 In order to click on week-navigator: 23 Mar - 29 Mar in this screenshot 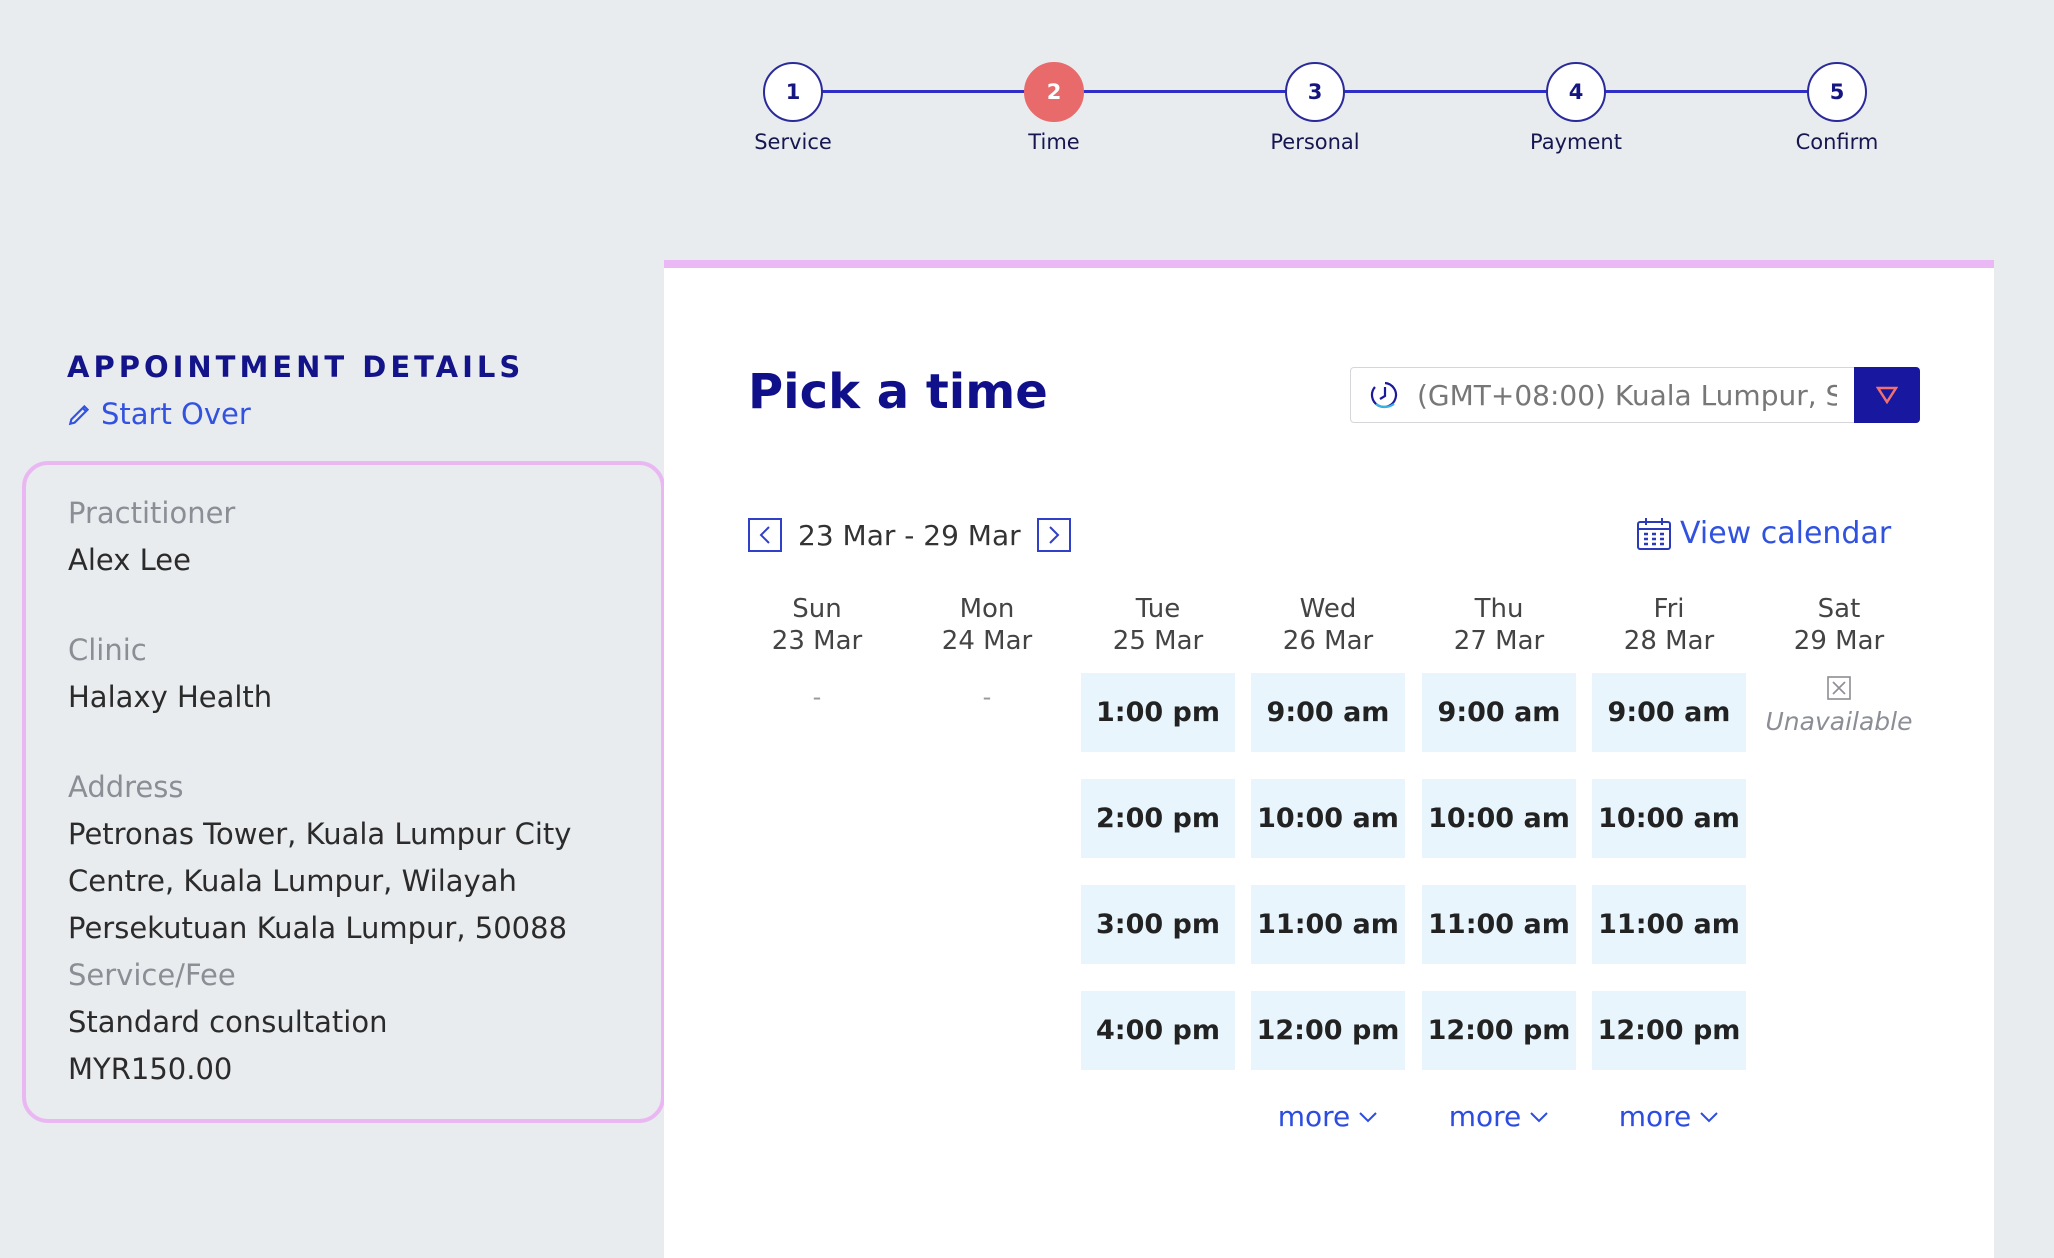, I will do `click(909, 535)`.